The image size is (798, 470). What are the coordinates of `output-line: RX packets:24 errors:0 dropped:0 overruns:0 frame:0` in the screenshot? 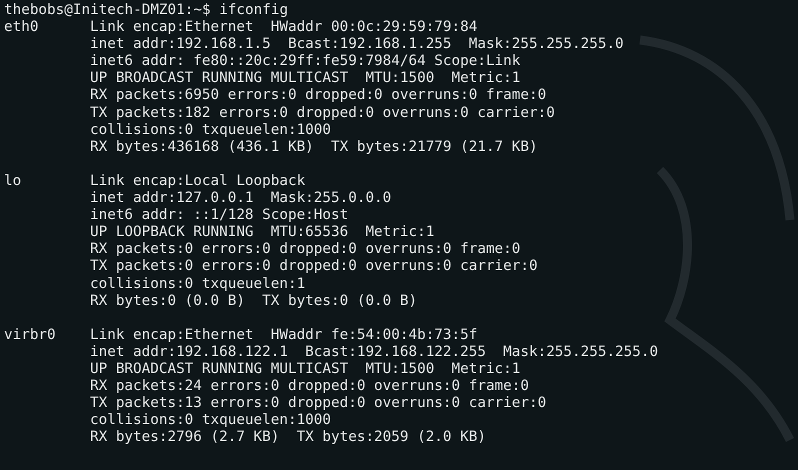 It's located at (310, 387).